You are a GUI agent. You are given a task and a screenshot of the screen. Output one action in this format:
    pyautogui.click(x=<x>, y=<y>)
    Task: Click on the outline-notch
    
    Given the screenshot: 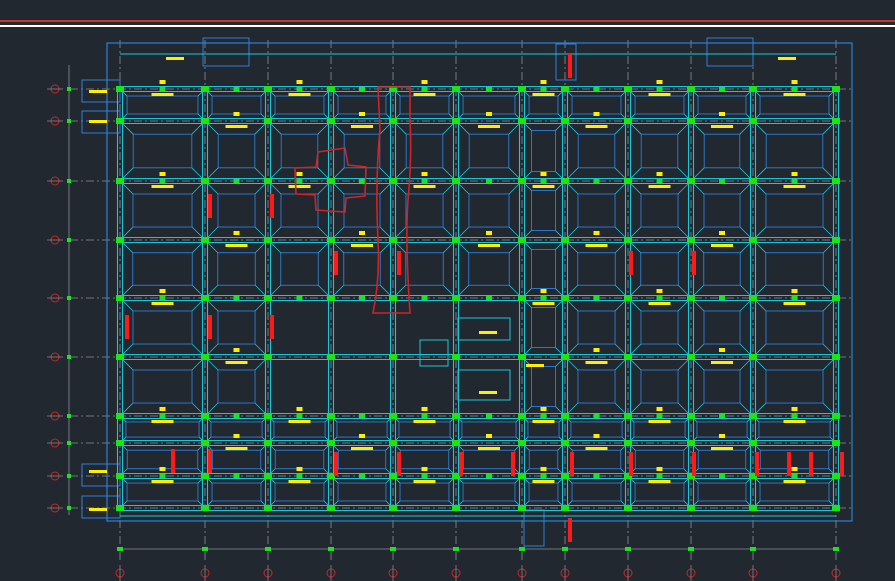 What is the action you would take?
    pyautogui.click(x=226, y=52)
    